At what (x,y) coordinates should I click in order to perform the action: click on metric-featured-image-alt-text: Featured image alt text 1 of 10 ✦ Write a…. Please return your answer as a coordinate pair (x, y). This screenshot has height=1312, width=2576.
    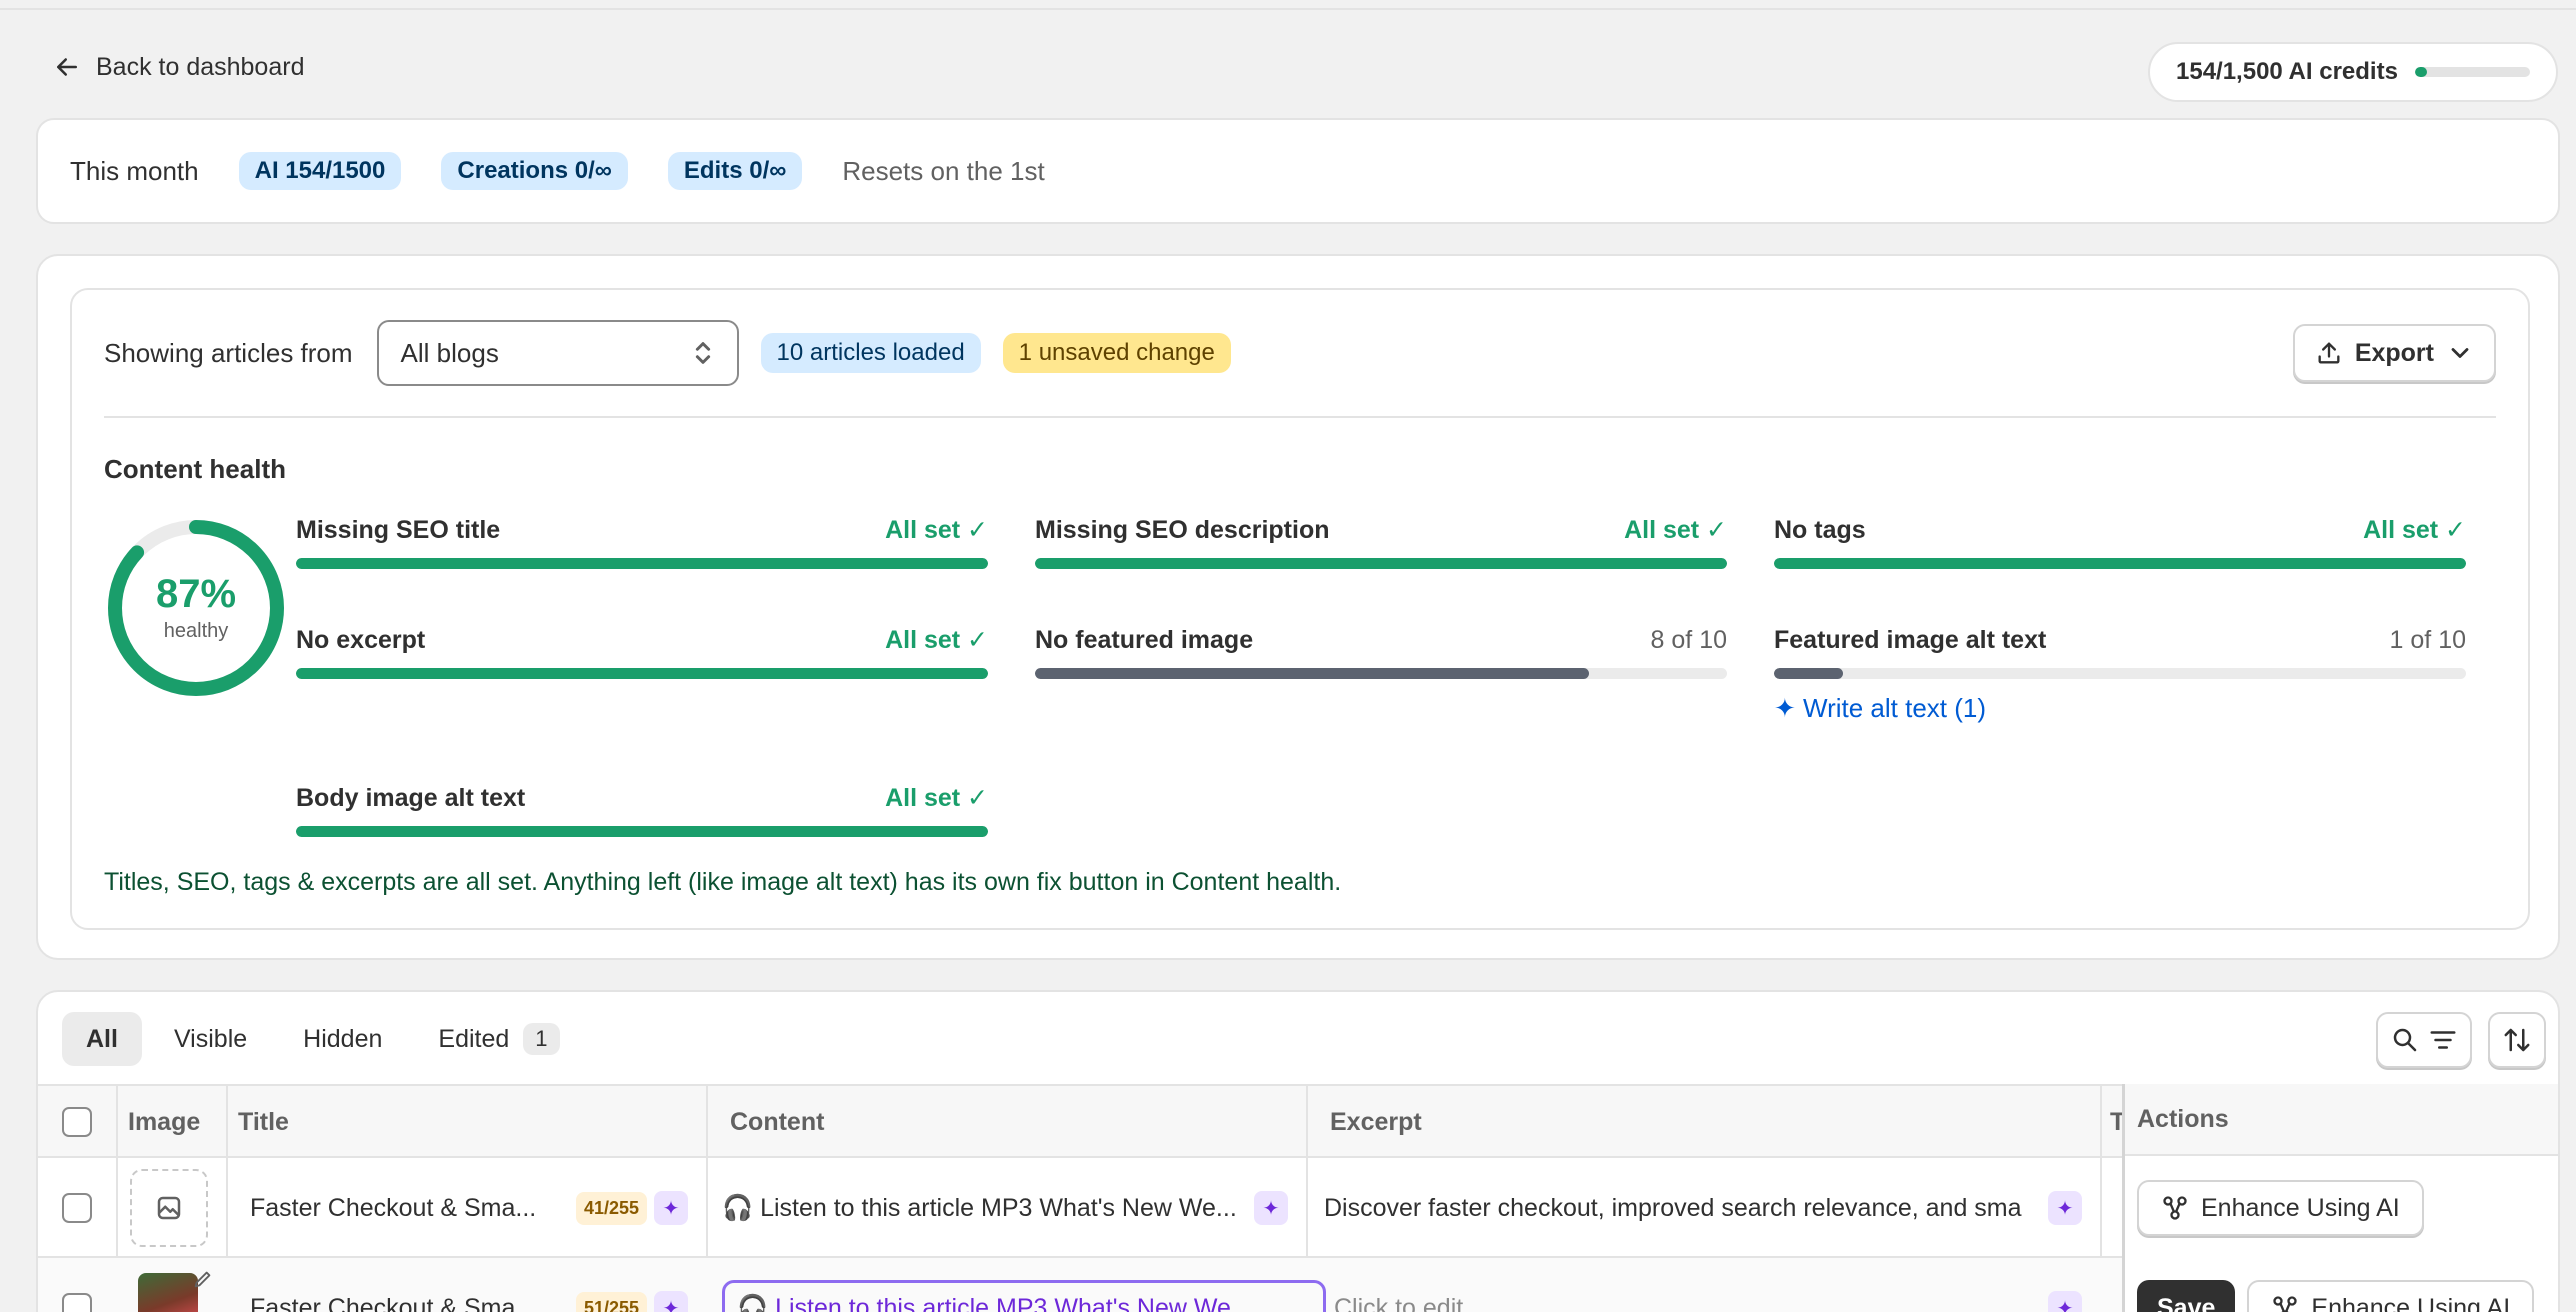
    Looking at the image, I should click on (2120, 674).